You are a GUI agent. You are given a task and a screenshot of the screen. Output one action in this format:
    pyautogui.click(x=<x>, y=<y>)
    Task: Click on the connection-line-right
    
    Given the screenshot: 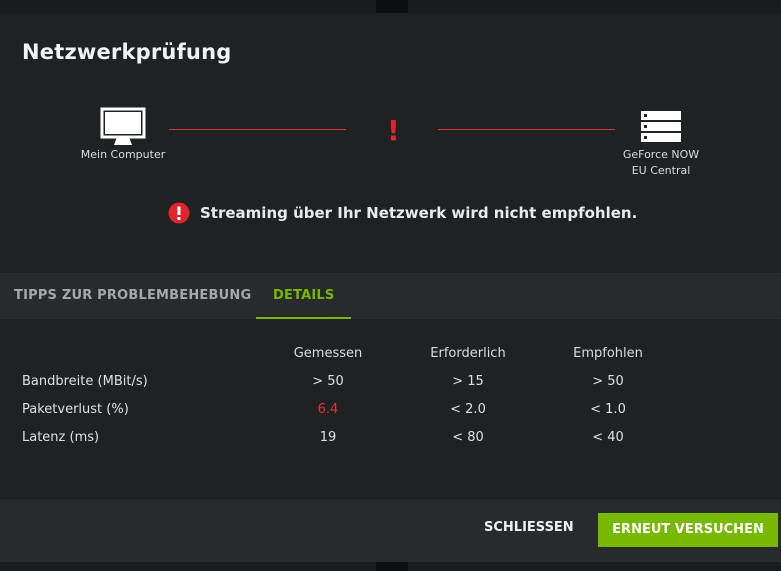 What is the action you would take?
    pyautogui.click(x=526, y=129)
    